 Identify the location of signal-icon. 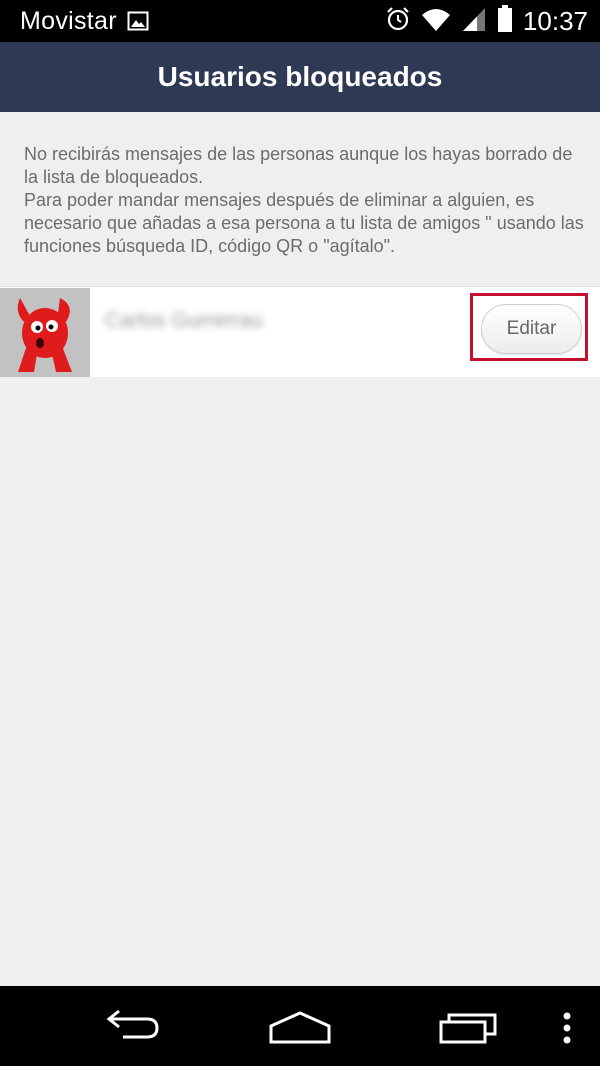
(474, 21).